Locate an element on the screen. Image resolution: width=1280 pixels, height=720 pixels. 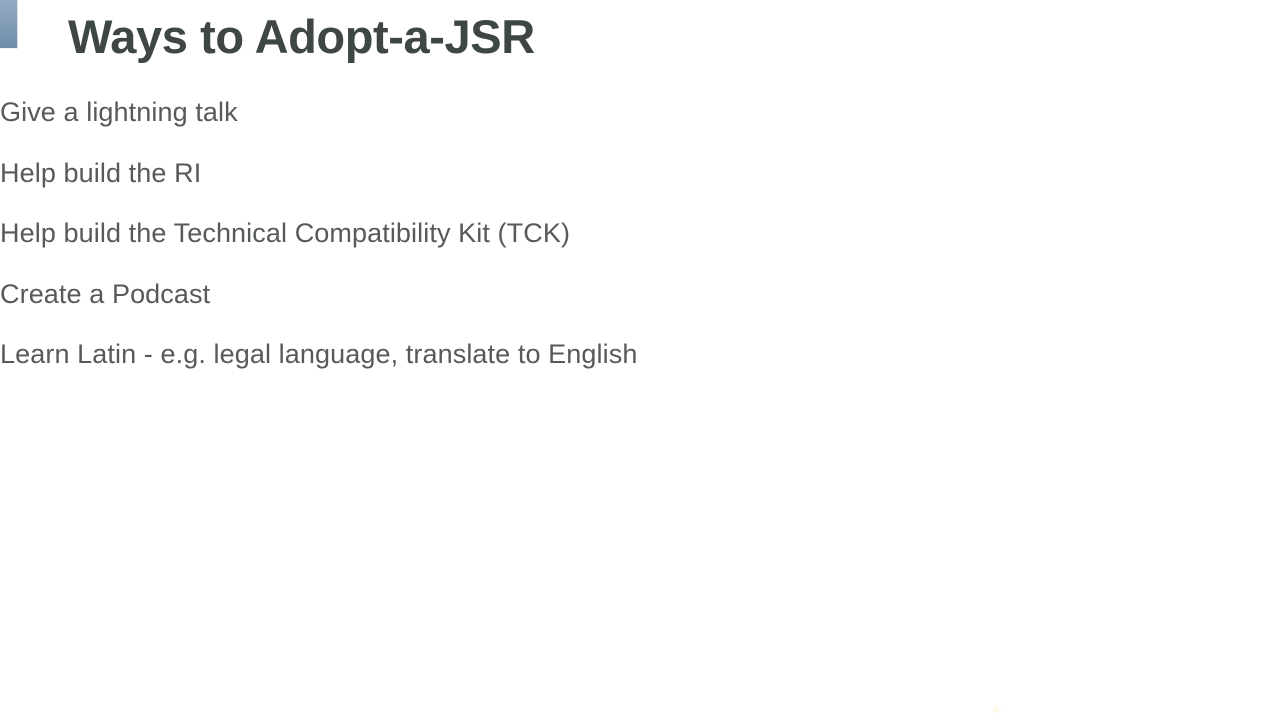
list-item: Give a lightning talk is located at coordinates (119, 112).